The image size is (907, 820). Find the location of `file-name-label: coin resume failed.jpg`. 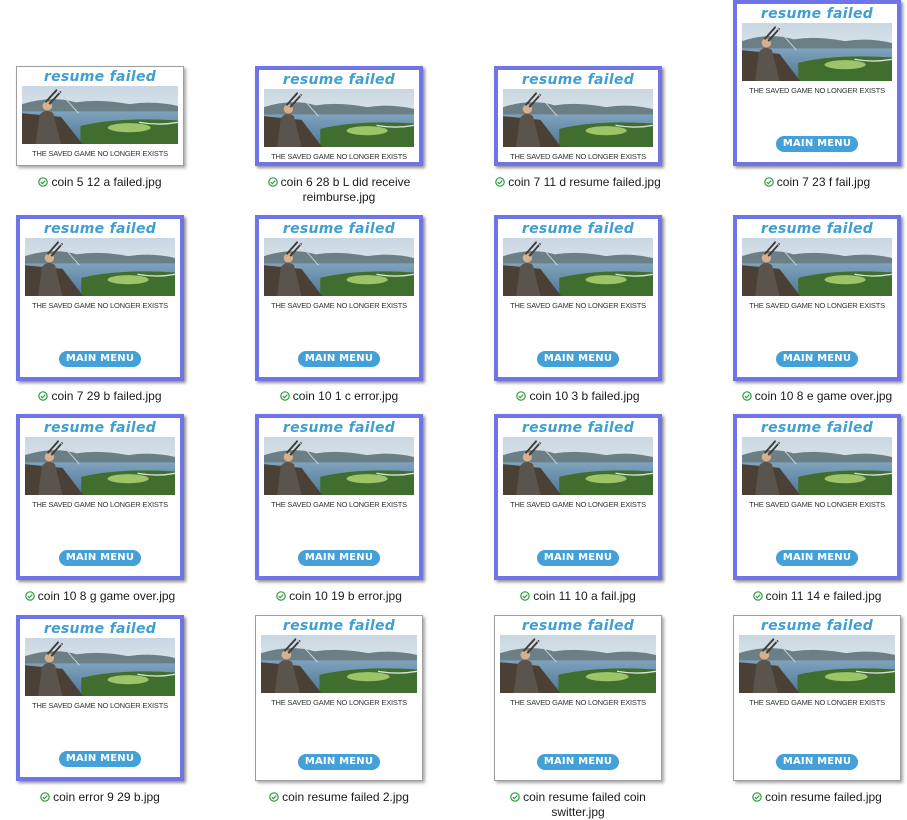

file-name-label: coin resume failed.jpg is located at coordinates (817, 797).